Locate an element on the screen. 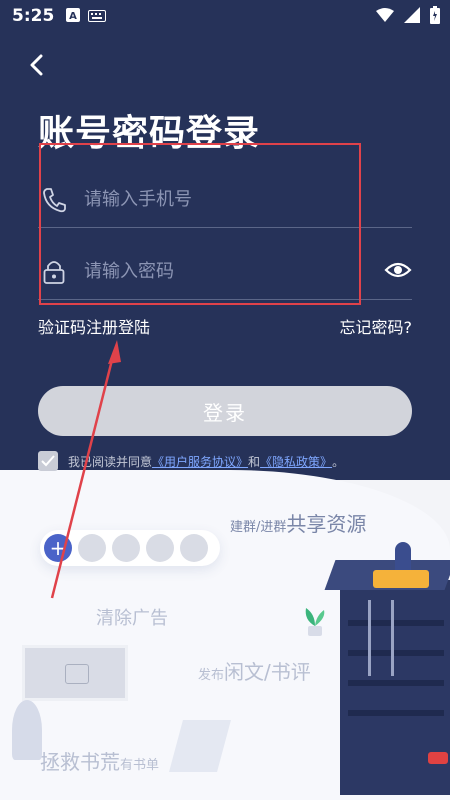 The height and width of the screenshot is (800, 450). person-illustration is located at coordinates (403, 557).